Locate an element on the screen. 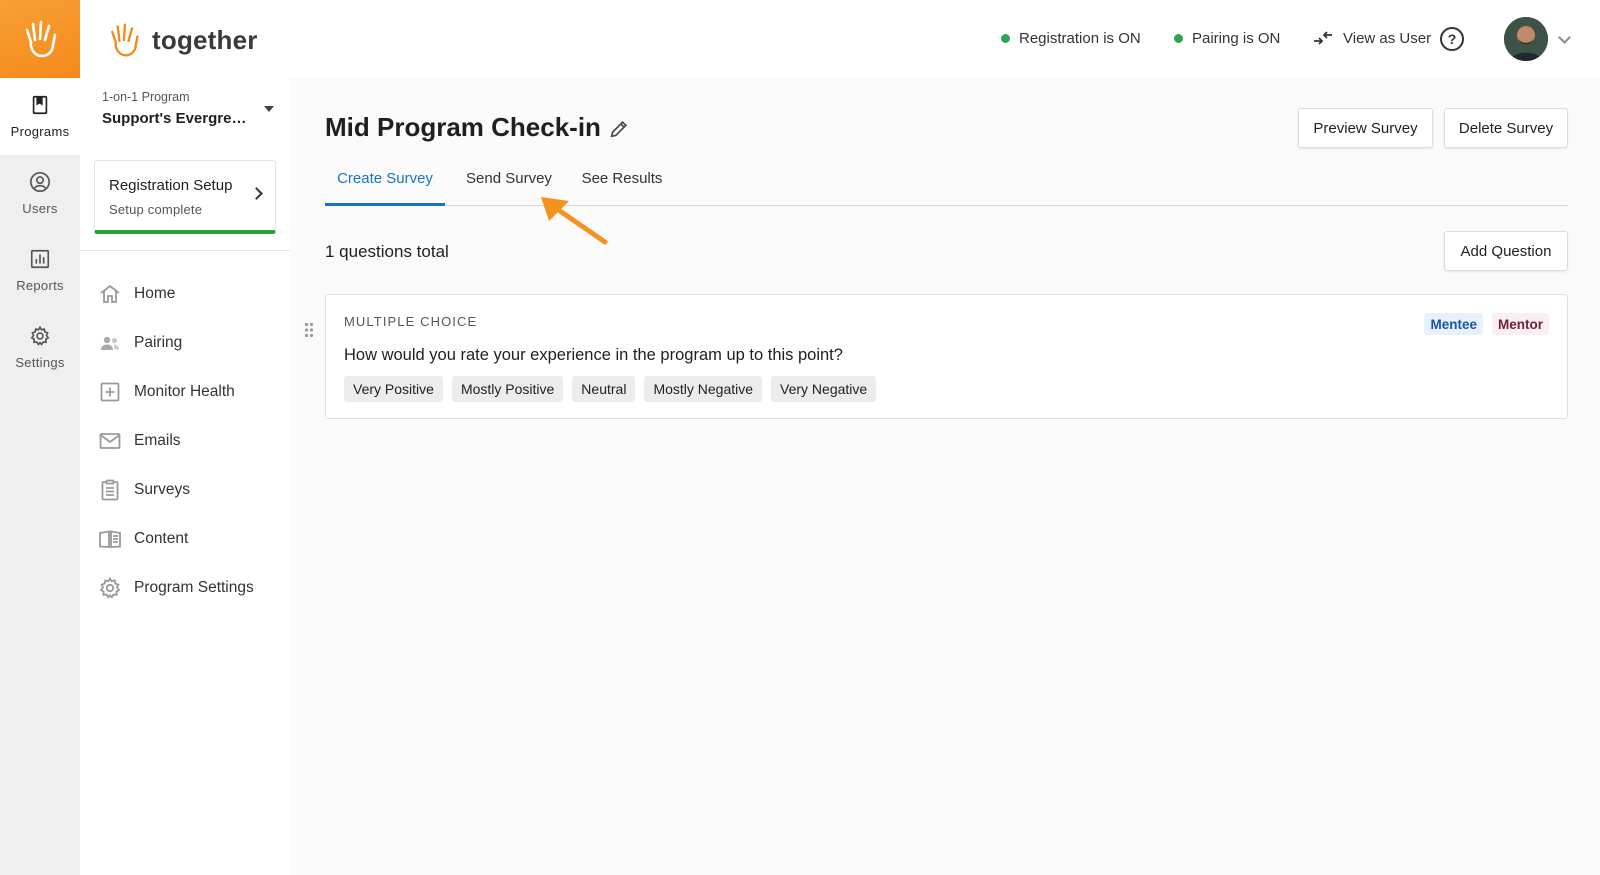 The width and height of the screenshot is (1600, 875). preview-survey-button: Preview Survey is located at coordinates (1365, 128).